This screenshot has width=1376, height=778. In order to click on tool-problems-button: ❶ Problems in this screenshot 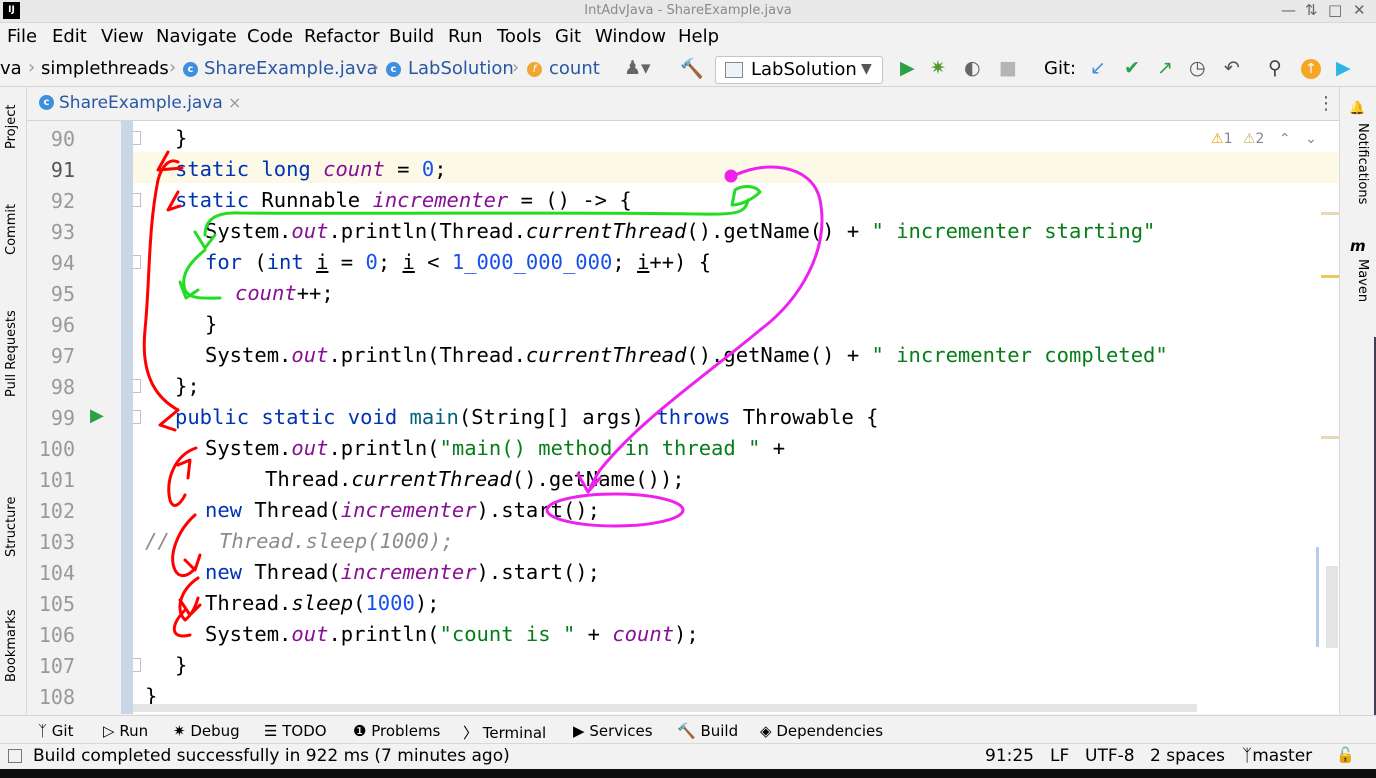, I will do `click(396, 731)`.